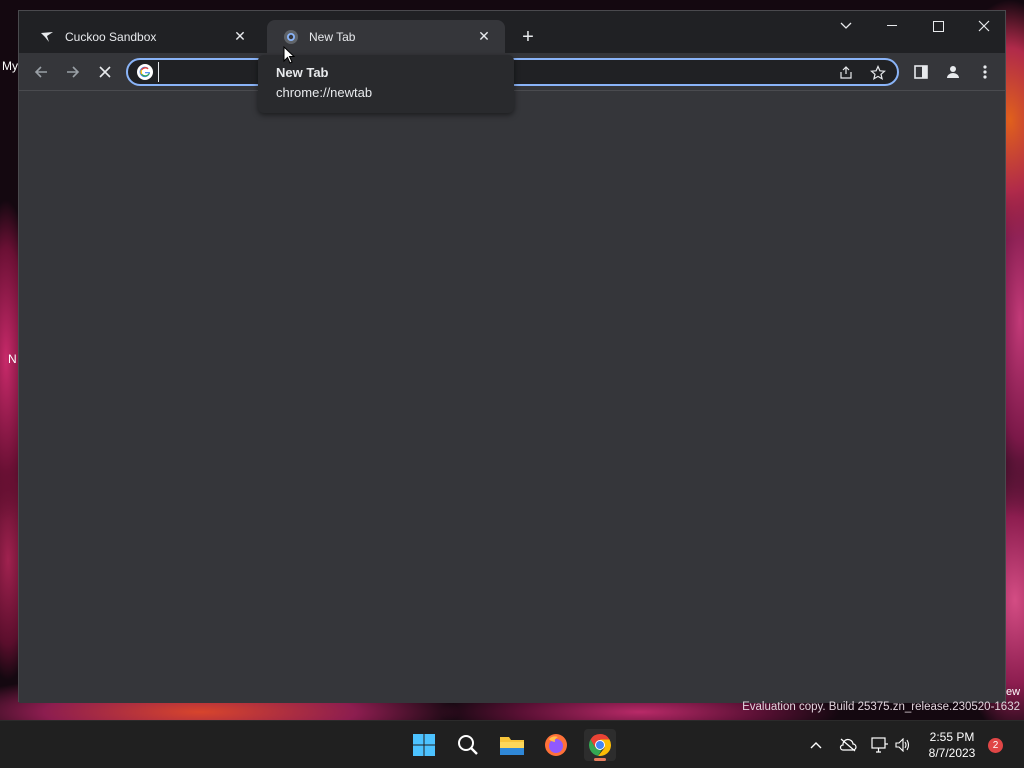 The image size is (1024, 768). I want to click on side-panel-button, so click(921, 72).